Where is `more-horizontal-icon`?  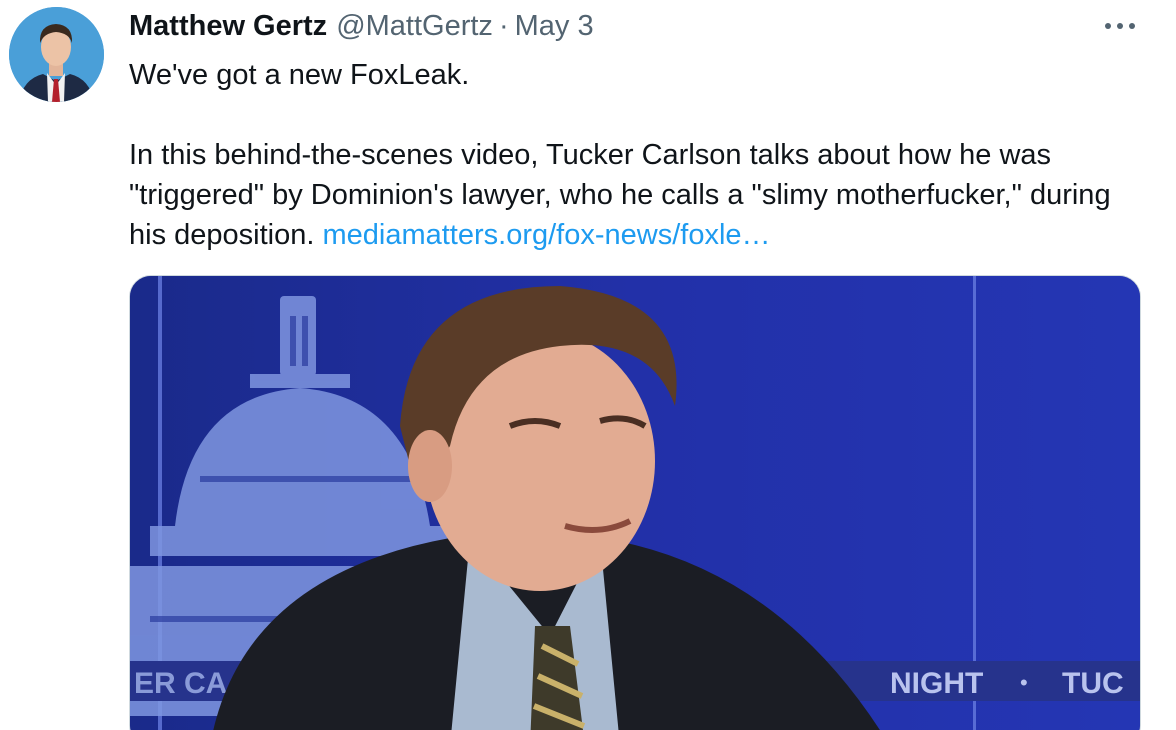 more-horizontal-icon is located at coordinates (1120, 26).